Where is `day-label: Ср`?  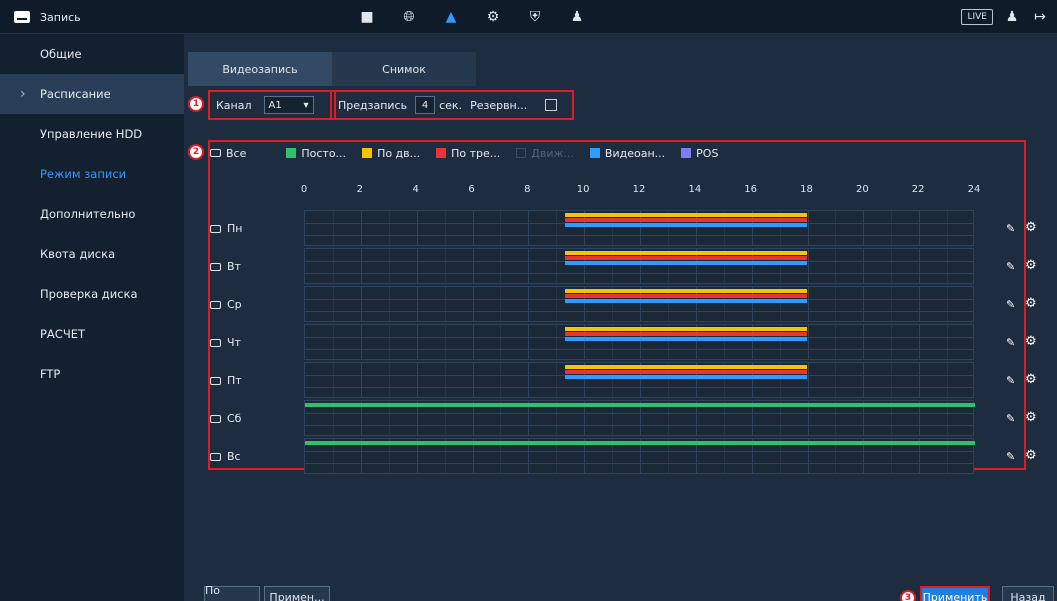
day-label: Ср is located at coordinates (226, 304).